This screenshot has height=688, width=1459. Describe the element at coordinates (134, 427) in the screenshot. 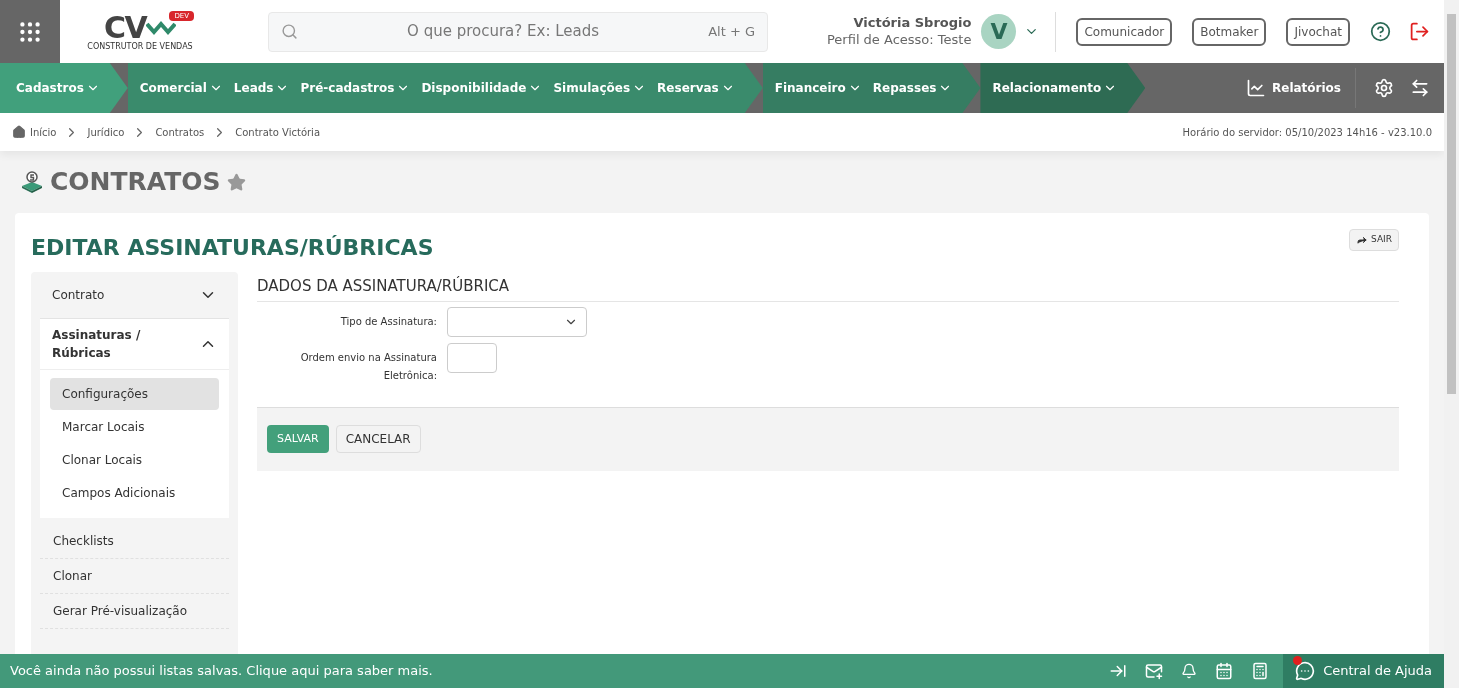

I see `submenu-item: Marcar Locais` at that location.